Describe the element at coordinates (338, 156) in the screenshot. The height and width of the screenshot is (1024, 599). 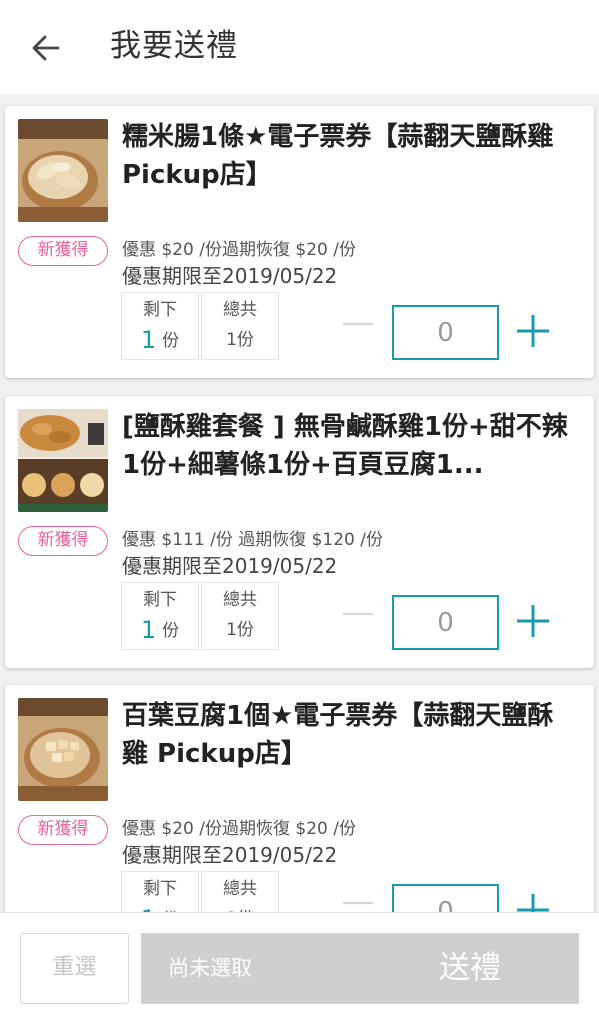
I see `gift-title: 糯米腸1條★電子票券【蒜翻天鹽酥雞 Pickup店】` at that location.